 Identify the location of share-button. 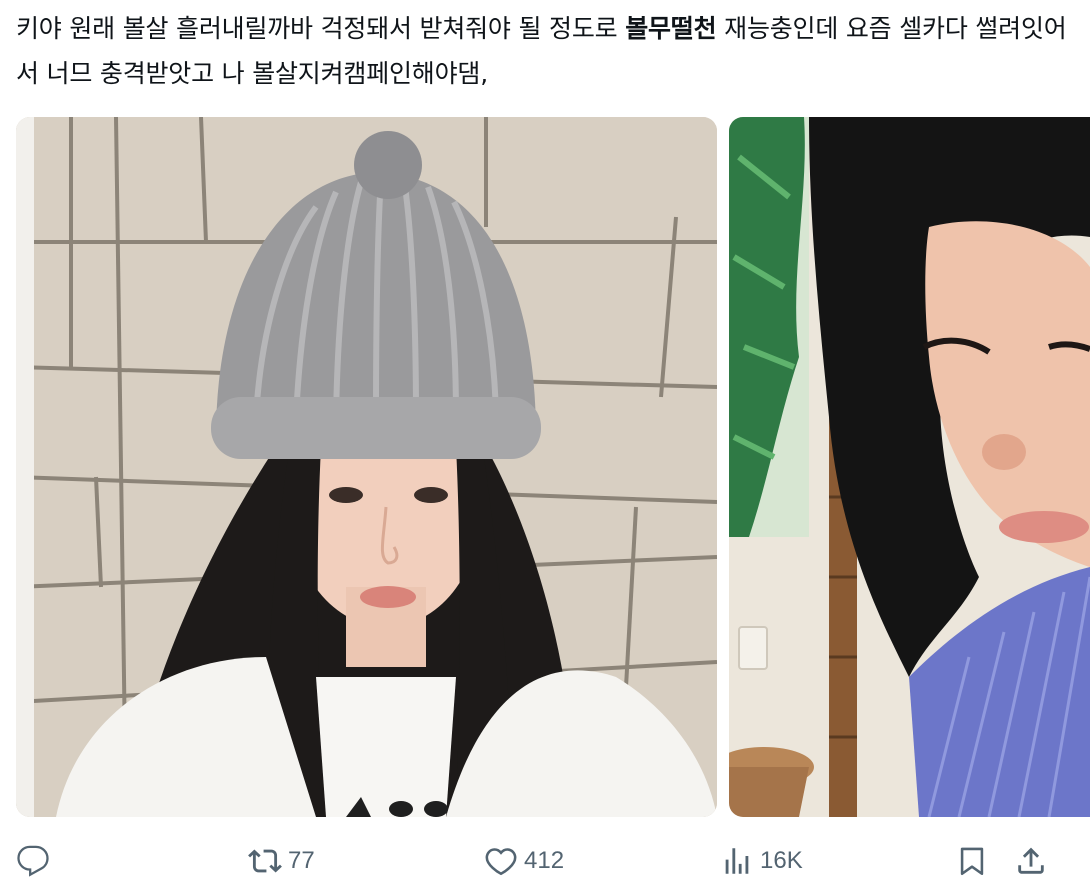
(1031, 861).